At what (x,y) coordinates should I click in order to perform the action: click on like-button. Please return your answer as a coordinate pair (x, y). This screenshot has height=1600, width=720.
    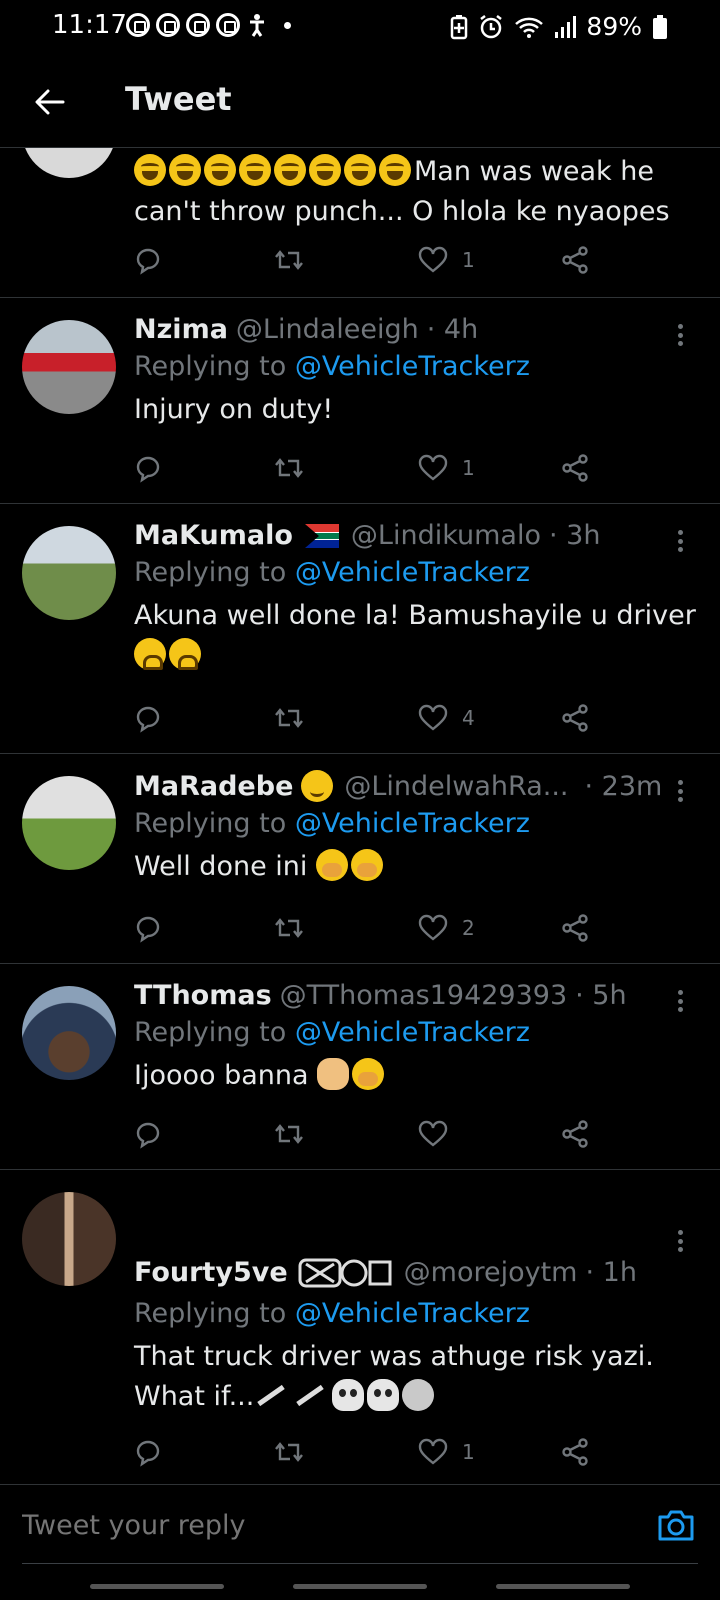
    Looking at the image, I should click on (440, 1134).